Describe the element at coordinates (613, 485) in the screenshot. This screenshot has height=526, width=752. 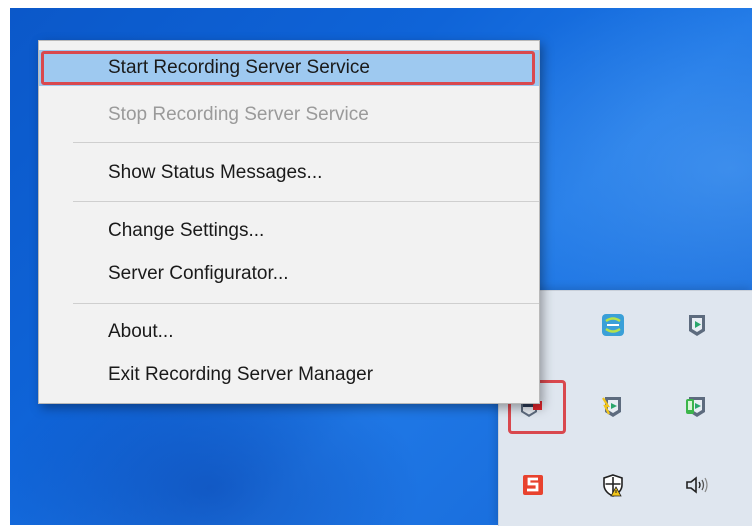
I see `security-shield-icon` at that location.